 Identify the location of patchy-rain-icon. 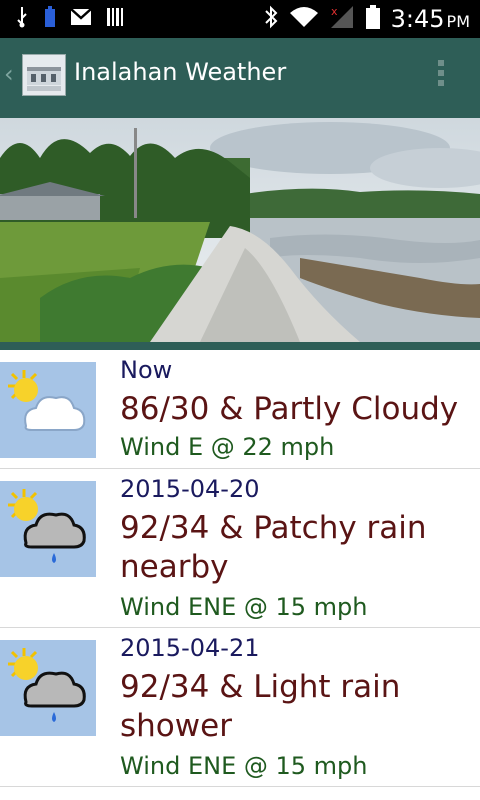
(48, 529).